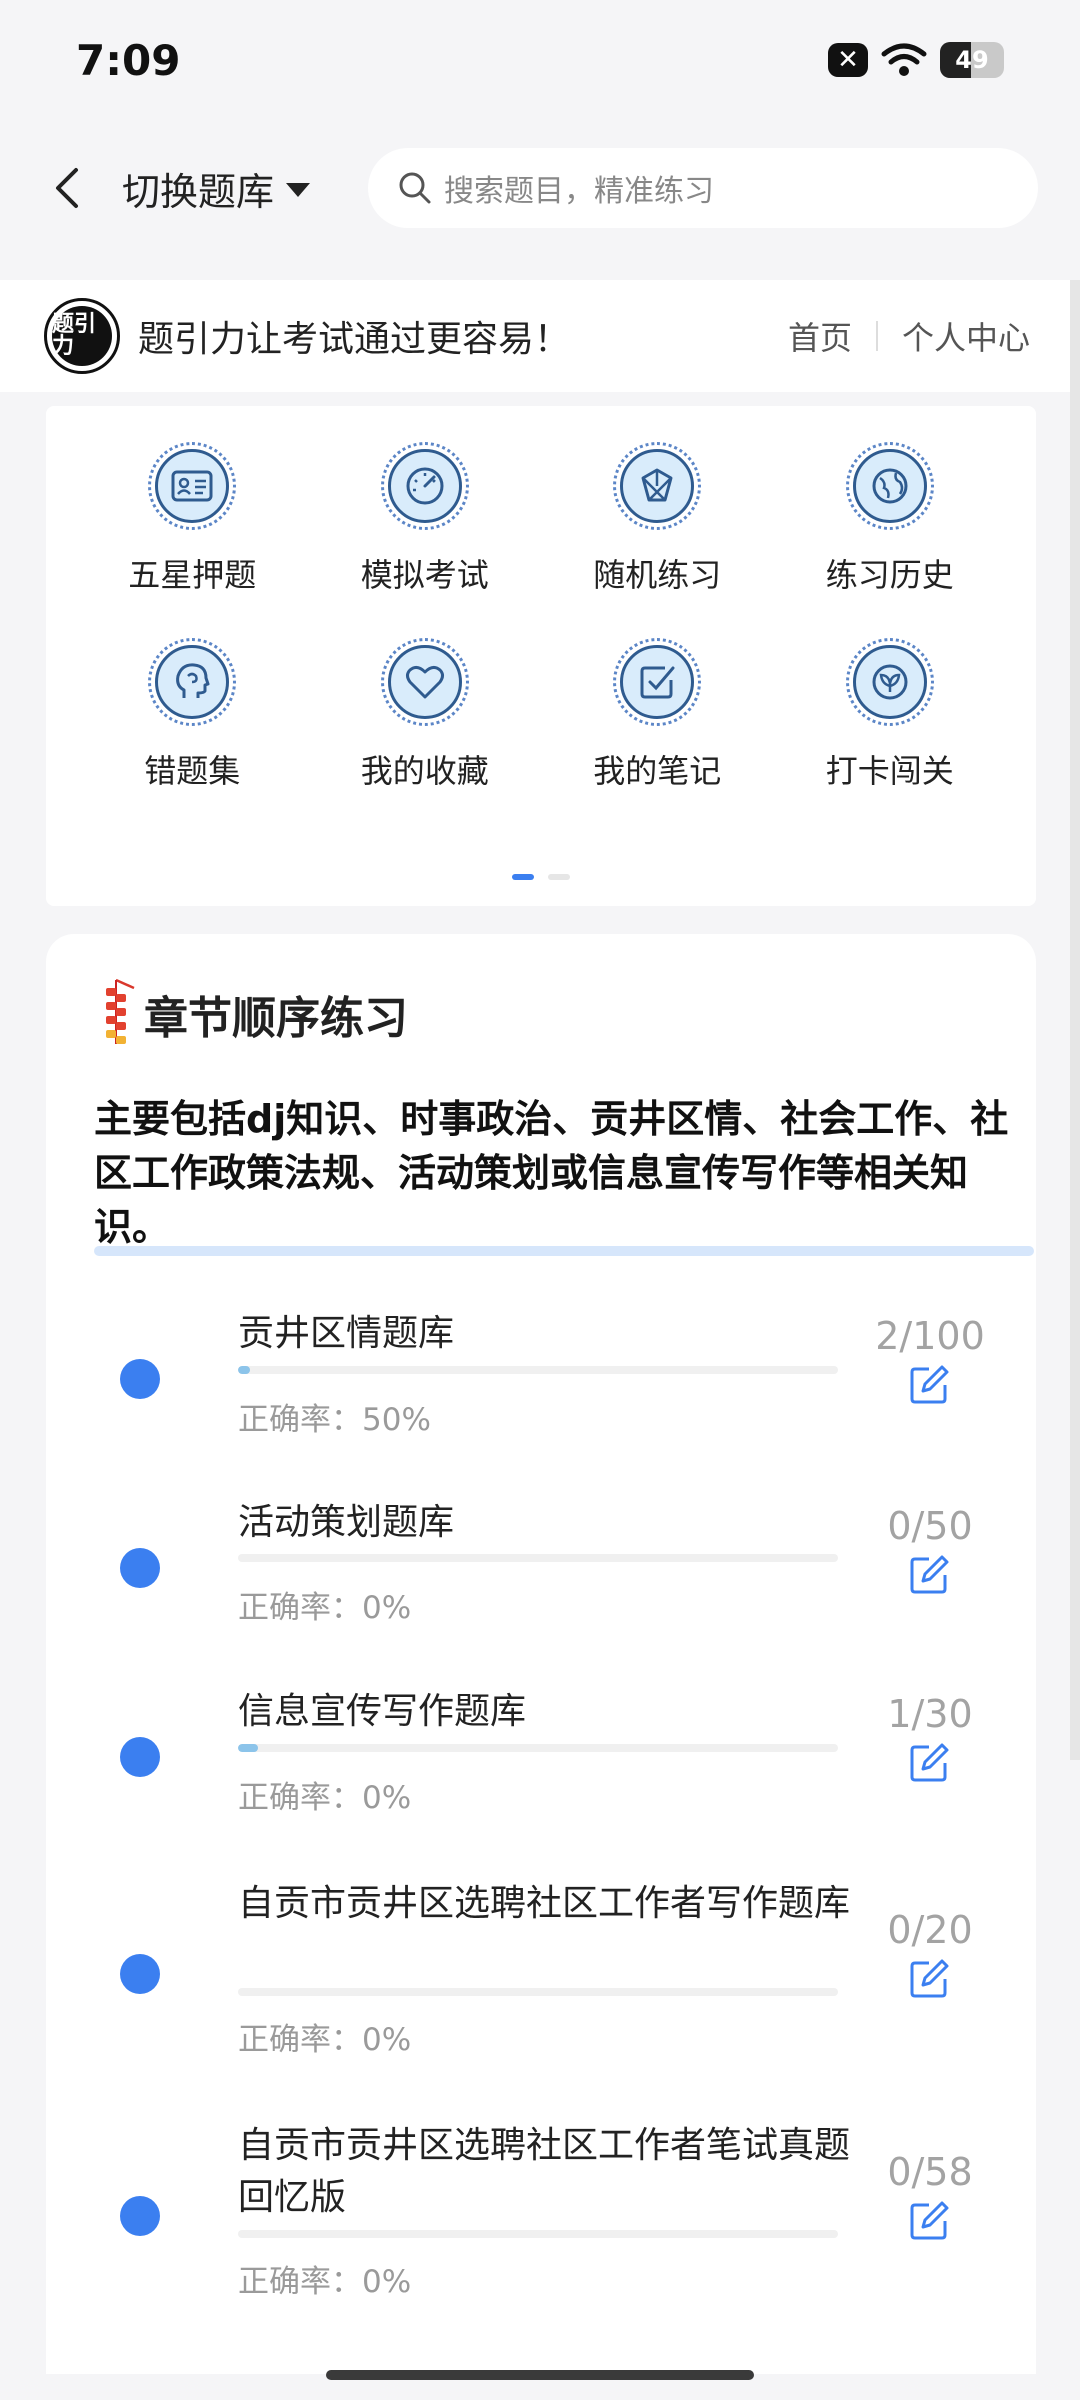 Image resolution: width=1080 pixels, height=2400 pixels. What do you see at coordinates (128, 60) in the screenshot?
I see `status-time: 7:09` at bounding box center [128, 60].